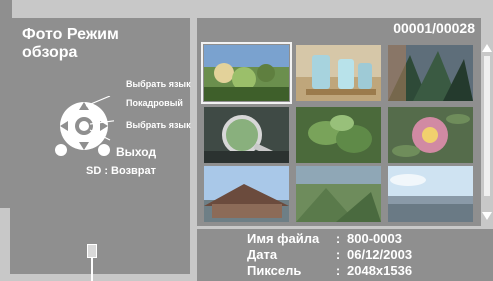 This screenshot has width=493, height=281. Describe the element at coordinates (330, 270) in the screenshot. I see `info-pixel-row: Пиксель:2048x1536` at that location.